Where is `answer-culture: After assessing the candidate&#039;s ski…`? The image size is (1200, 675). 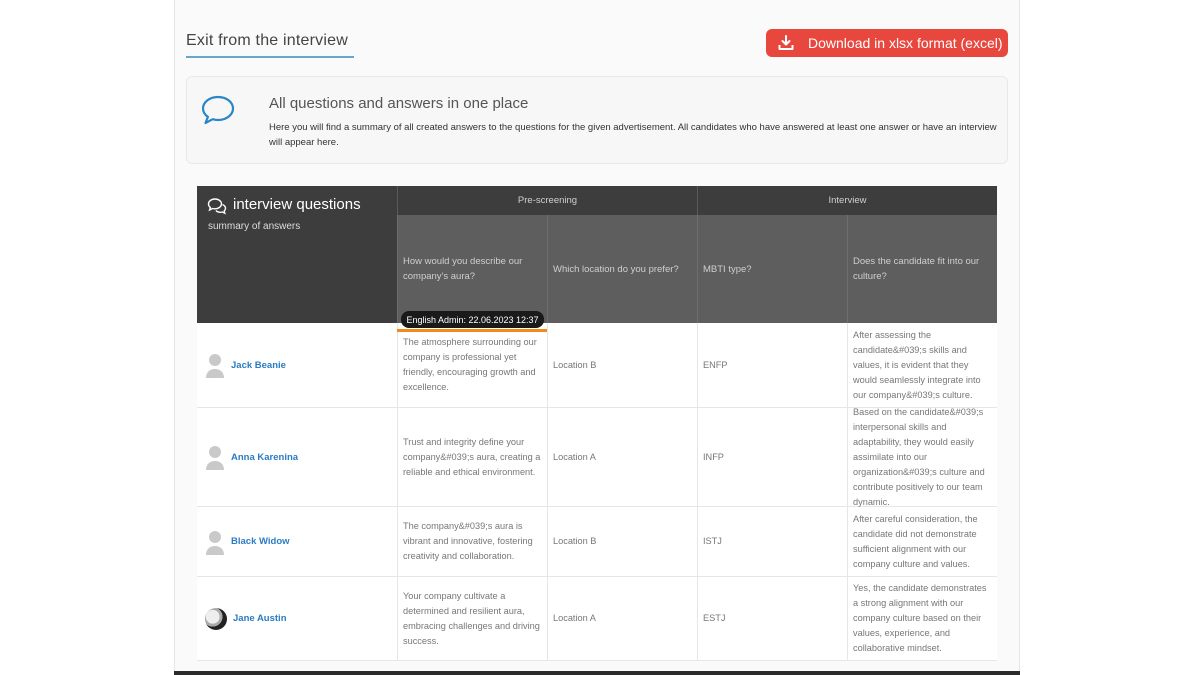 answer-culture: After assessing the candidate&#039;s ski… is located at coordinates (922, 365).